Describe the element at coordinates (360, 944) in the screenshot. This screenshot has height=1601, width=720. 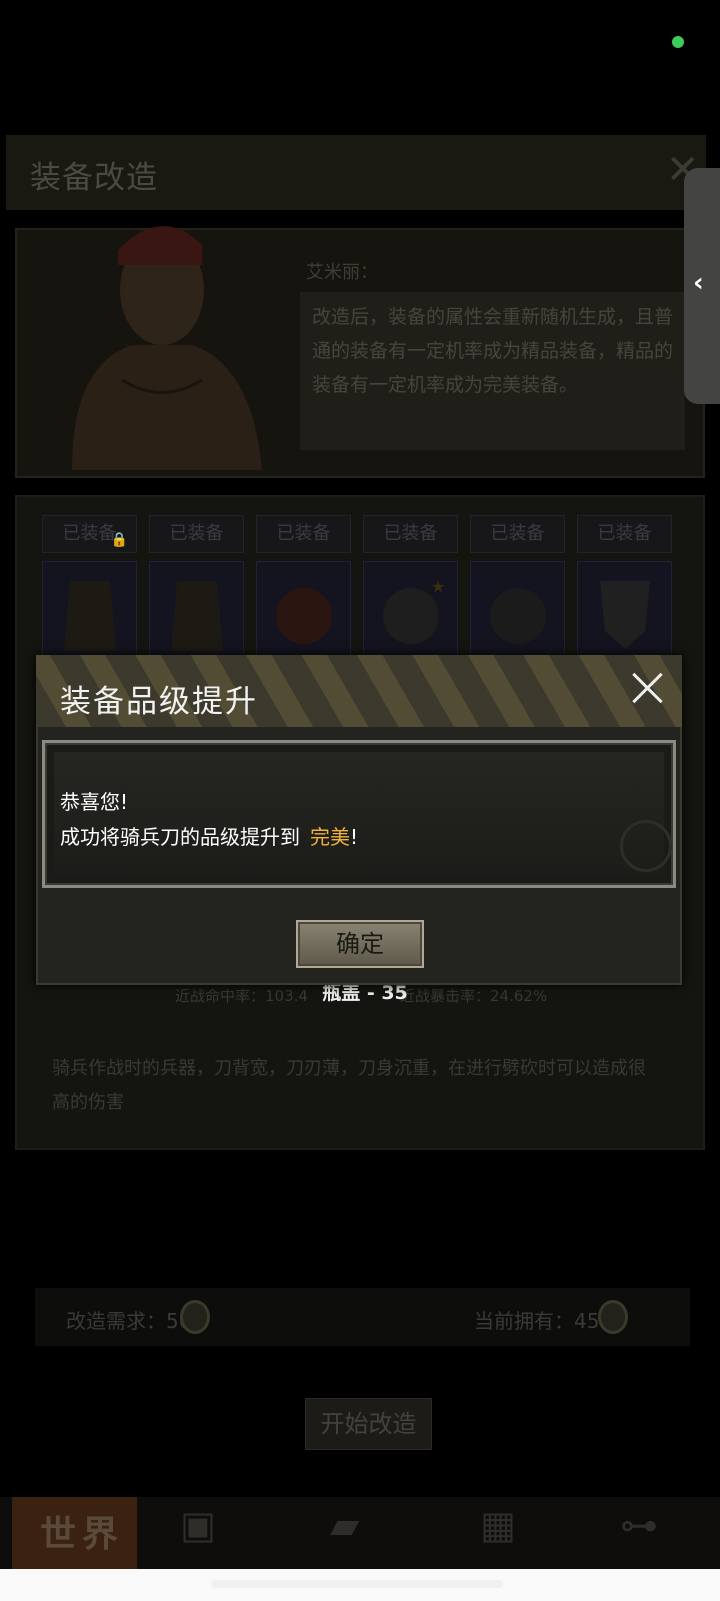
I see `confirm-button: 确定` at that location.